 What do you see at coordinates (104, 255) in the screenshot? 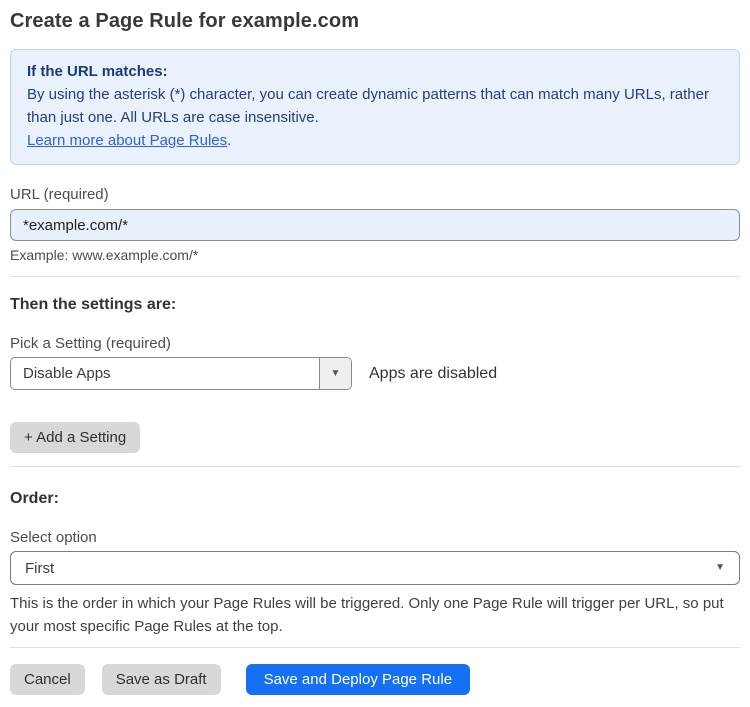
I see `url-helper-text: Example: www.example.com/*` at bounding box center [104, 255].